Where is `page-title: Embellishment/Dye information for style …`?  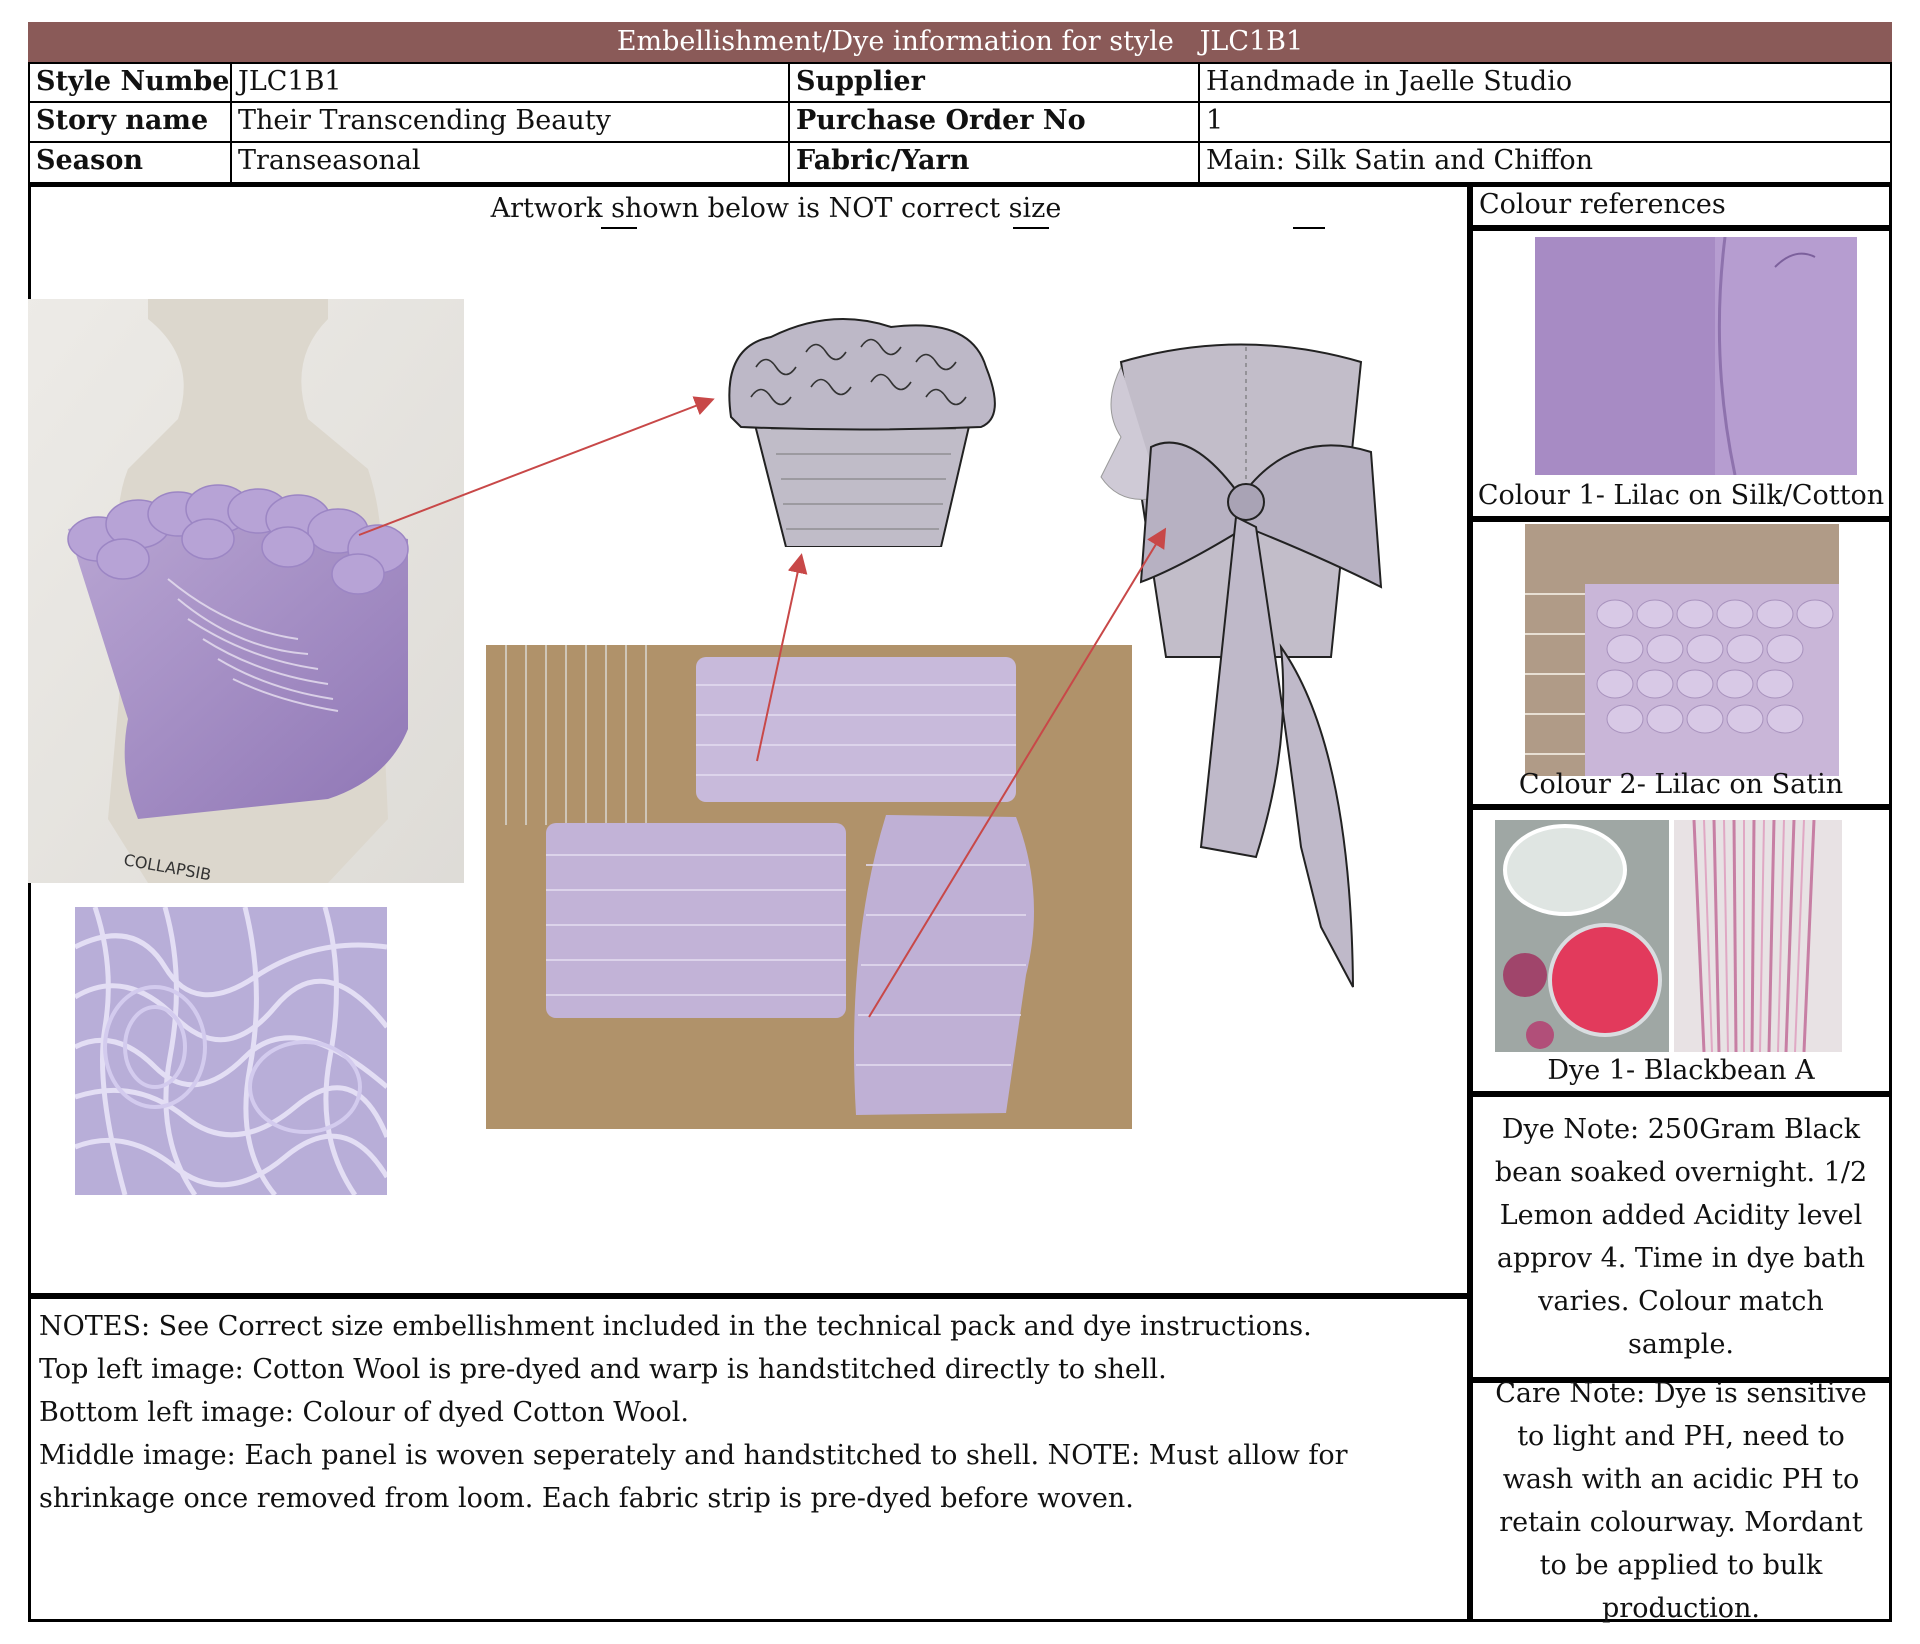
page-title: Embellishment/Dye information for style … is located at coordinates (960, 42).